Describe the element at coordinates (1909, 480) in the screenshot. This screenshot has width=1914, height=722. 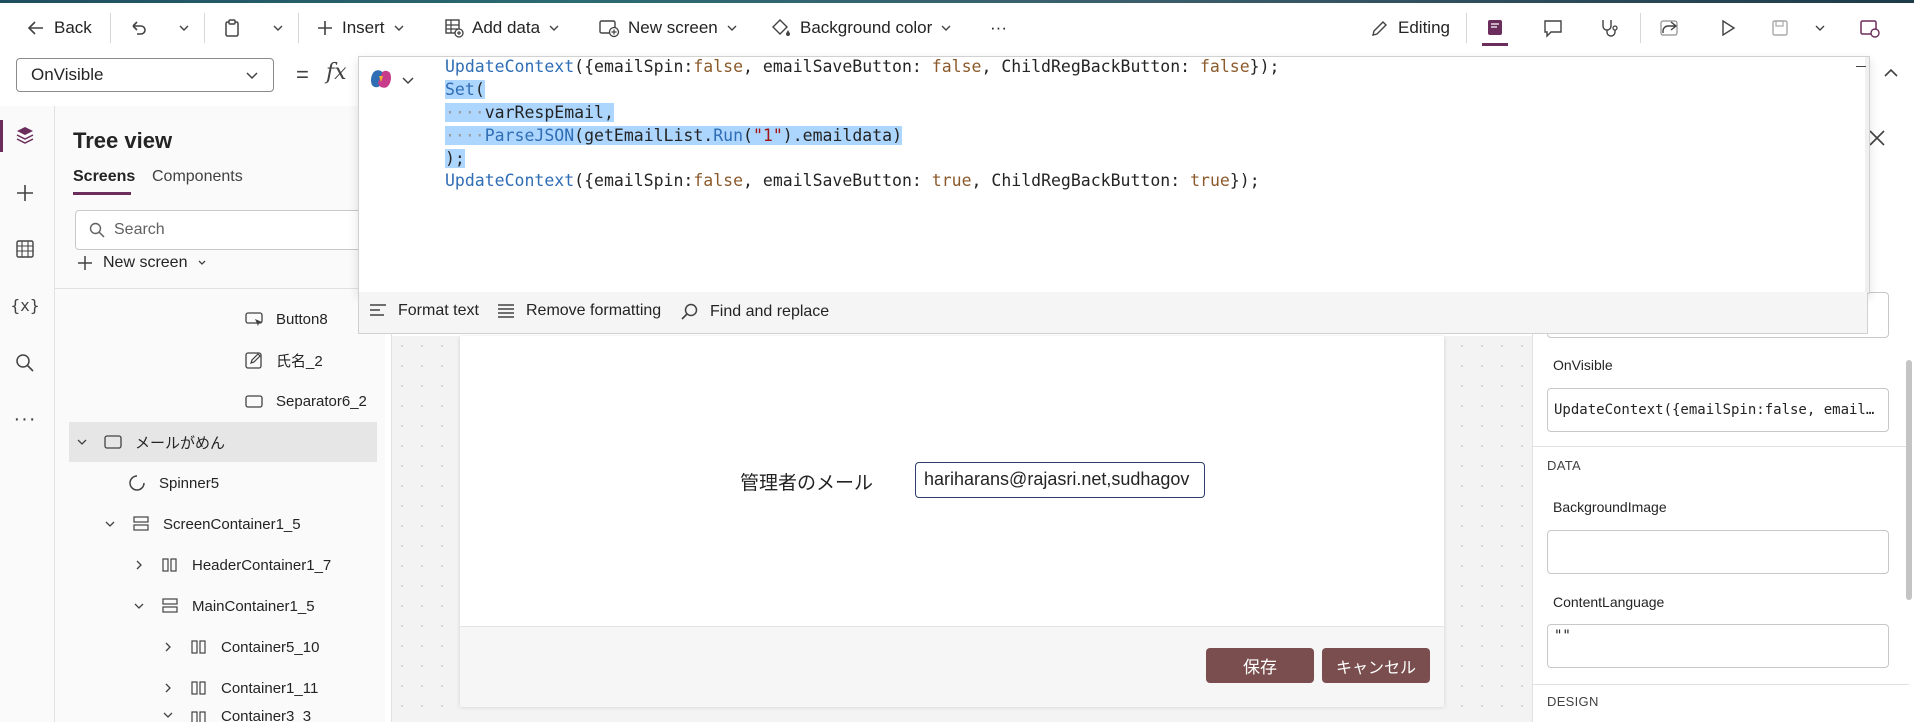
I see `properties-scrollbar` at that location.